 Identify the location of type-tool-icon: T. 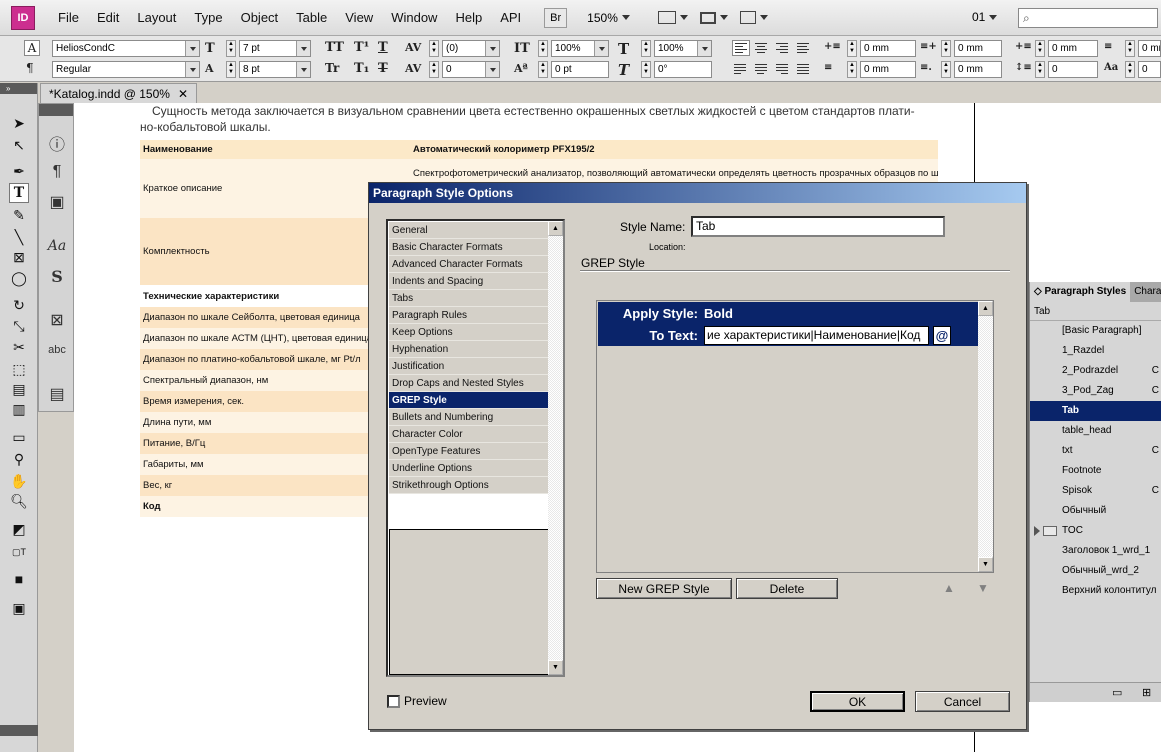
(19, 193).